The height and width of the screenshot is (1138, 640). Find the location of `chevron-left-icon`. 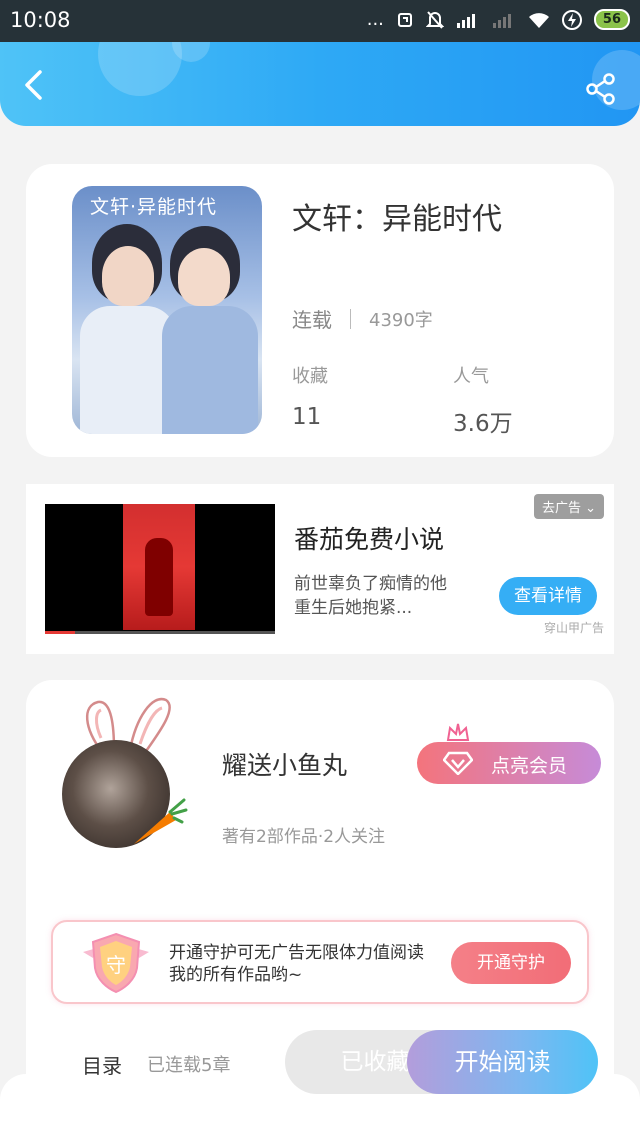

chevron-left-icon is located at coordinates (35, 85).